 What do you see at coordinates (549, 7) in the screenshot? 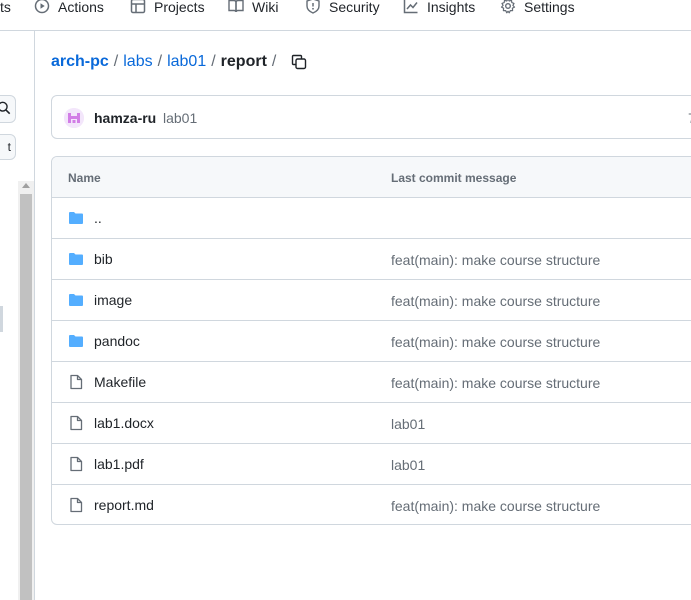
I see `nav-item-label: Settings` at bounding box center [549, 7].